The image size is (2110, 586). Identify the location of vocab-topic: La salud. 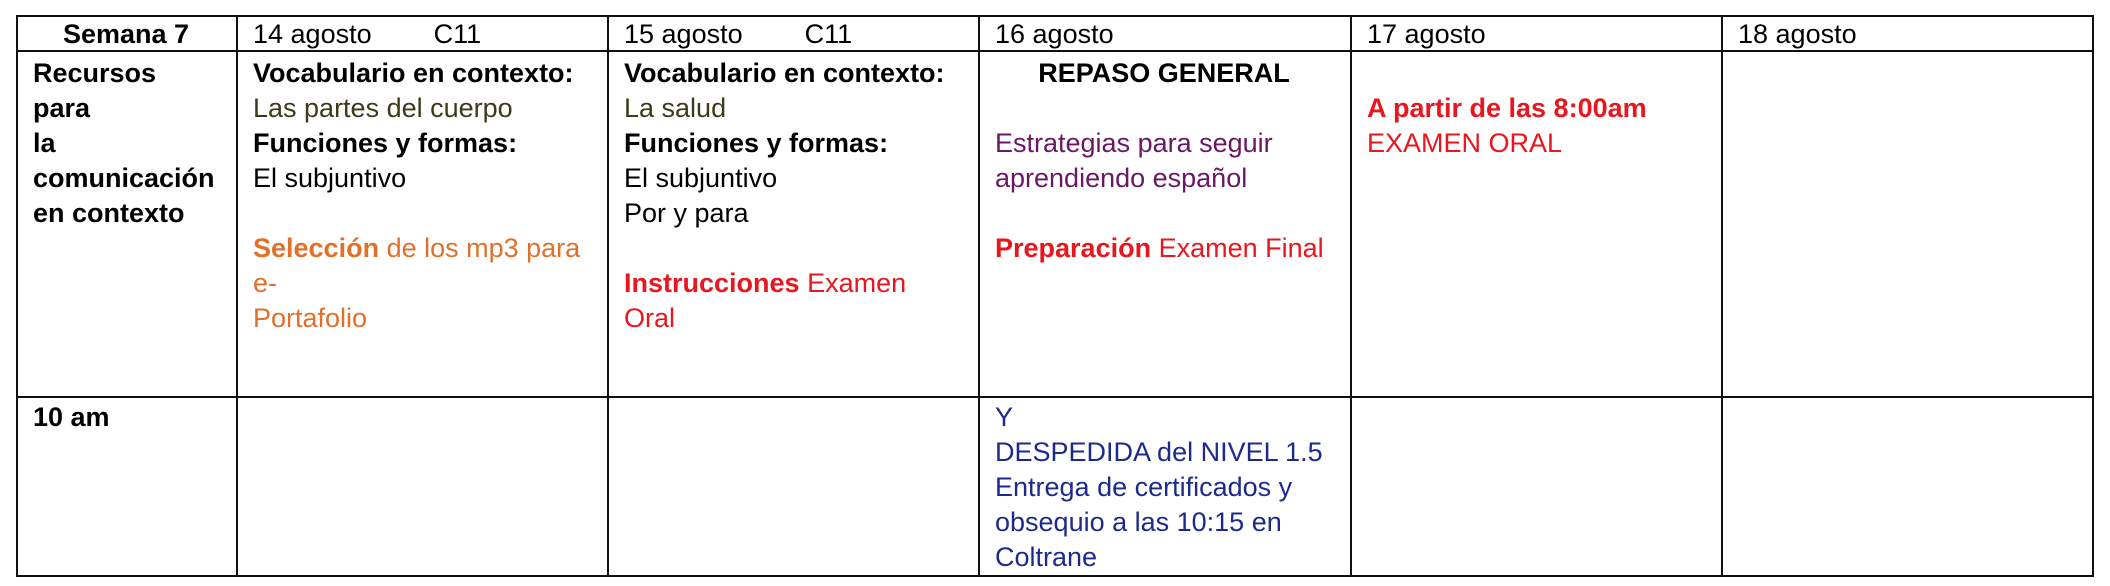
(675, 108).